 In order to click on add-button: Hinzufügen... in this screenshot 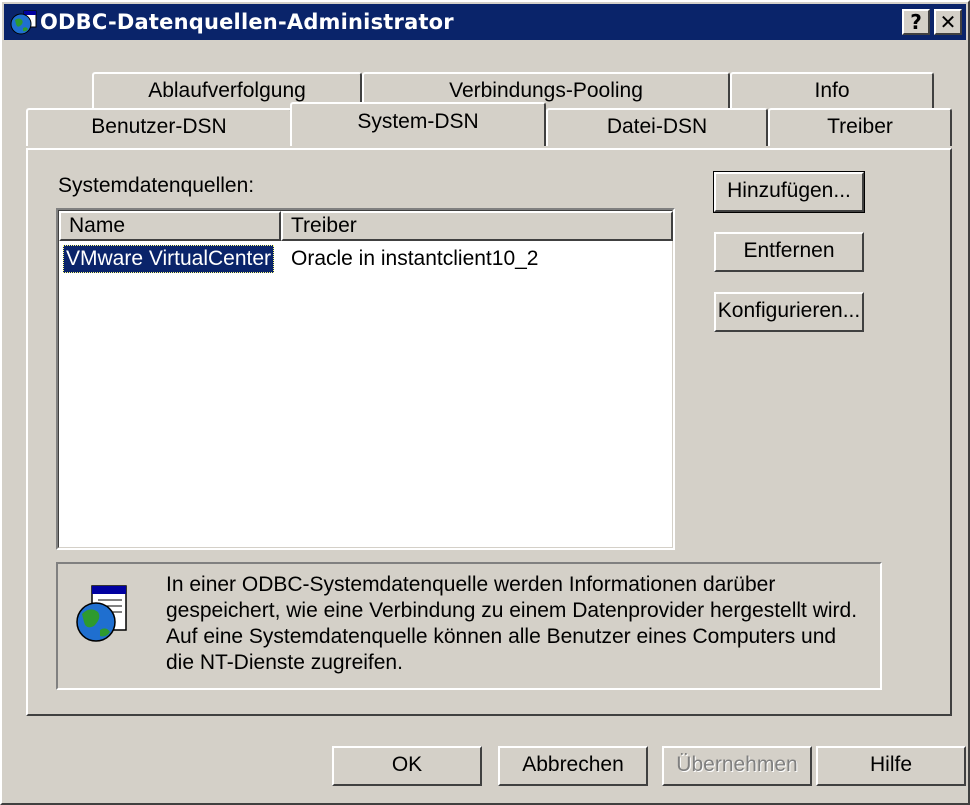, I will do `click(789, 192)`.